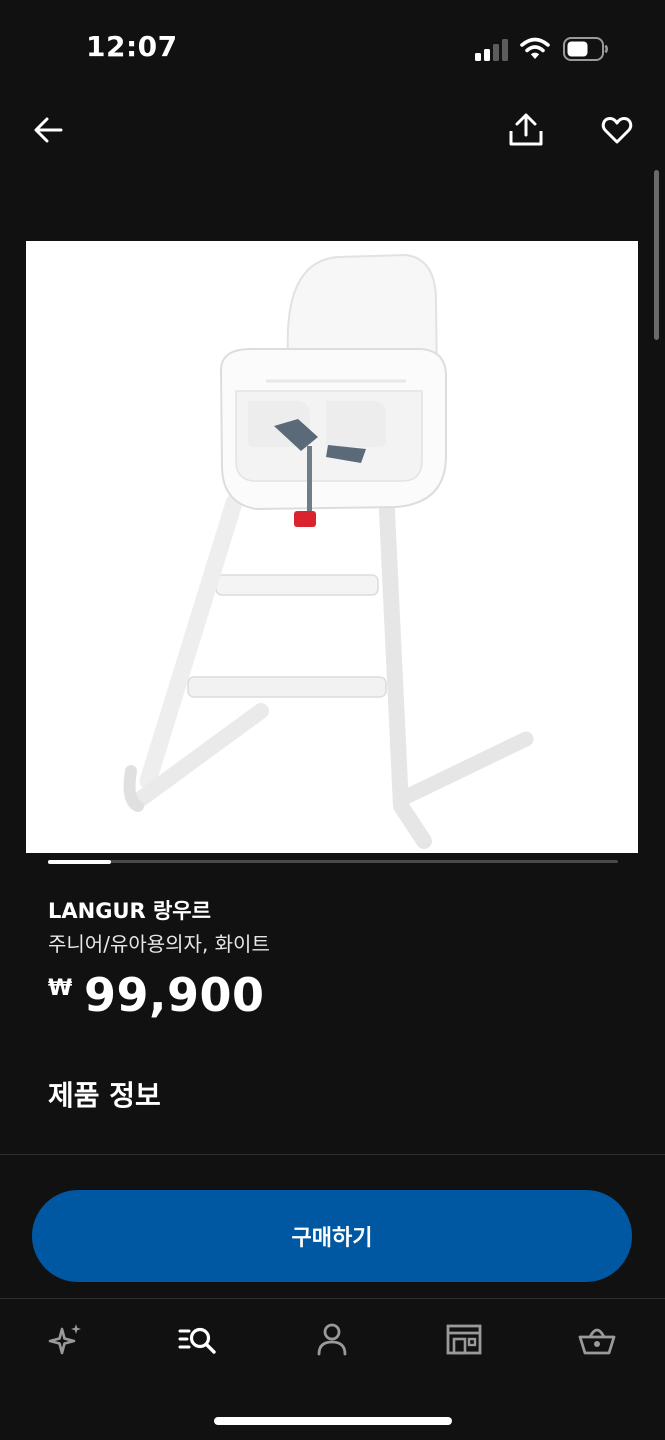  I want to click on carousel-progress-track, so click(333, 861).